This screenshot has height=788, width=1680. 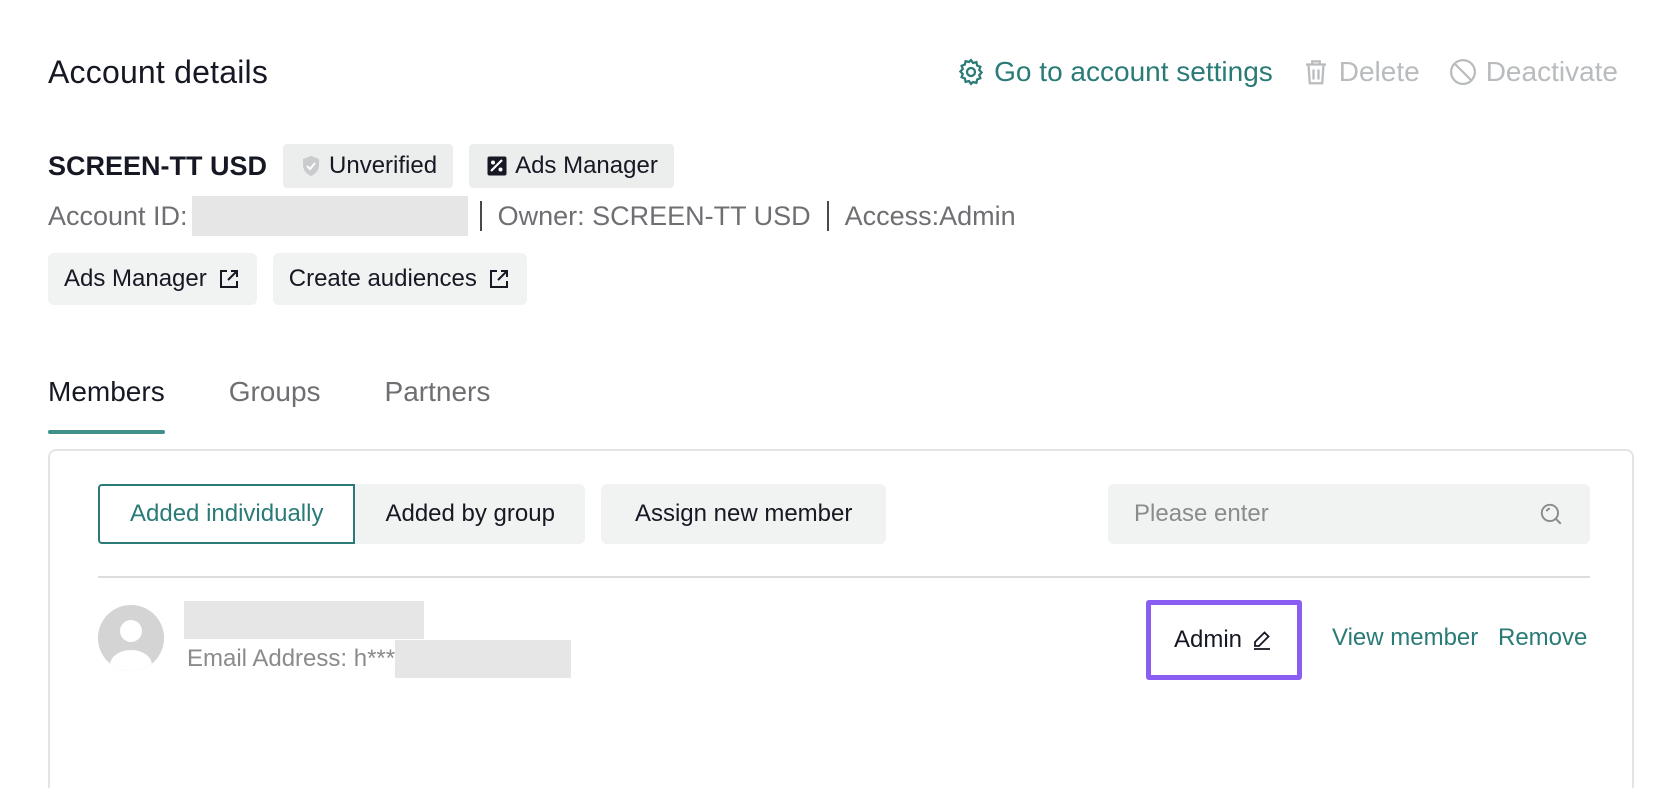 What do you see at coordinates (1315, 72) in the screenshot?
I see `trash-icon` at bounding box center [1315, 72].